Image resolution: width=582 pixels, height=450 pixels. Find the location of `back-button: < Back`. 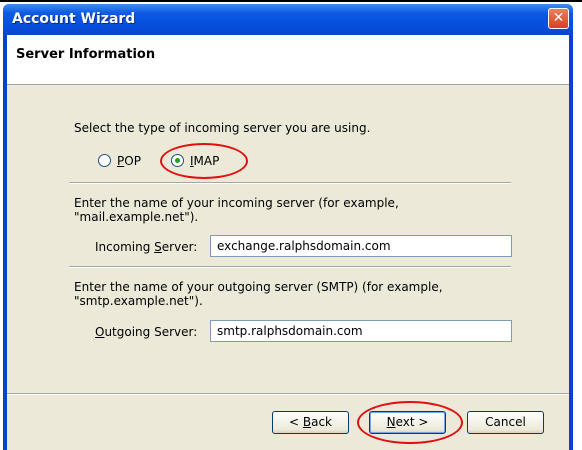

back-button: < Back is located at coordinates (310, 422).